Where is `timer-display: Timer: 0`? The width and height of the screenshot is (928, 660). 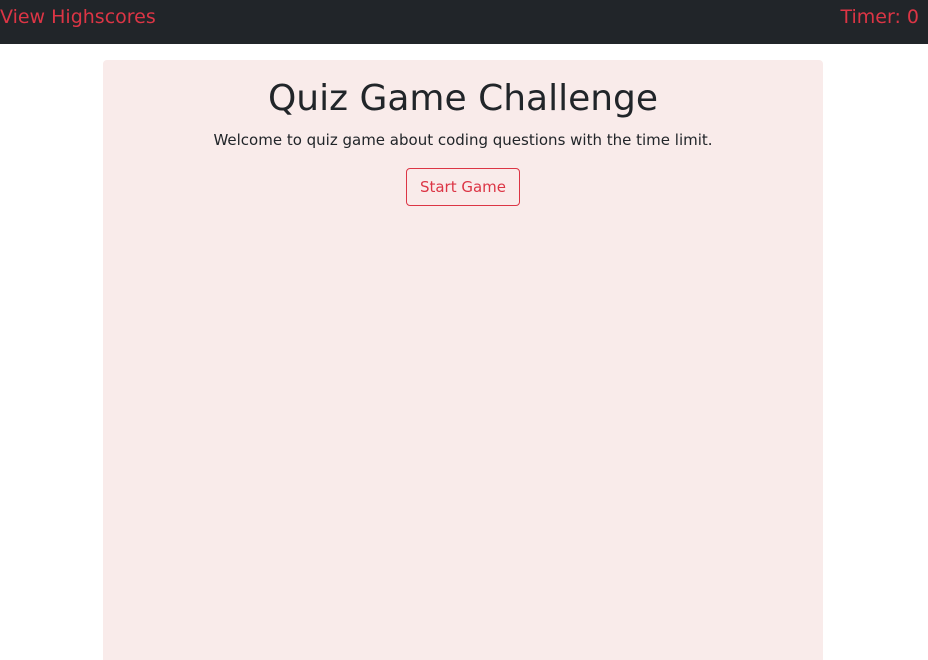 timer-display: Timer: 0 is located at coordinates (879, 17).